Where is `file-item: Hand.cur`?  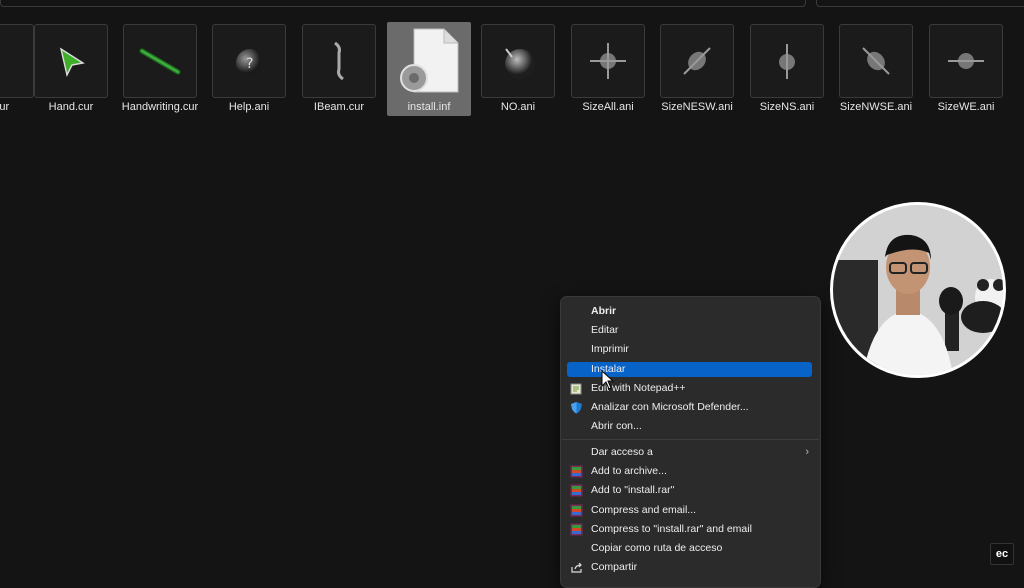 file-item: Hand.cur is located at coordinates (71, 69).